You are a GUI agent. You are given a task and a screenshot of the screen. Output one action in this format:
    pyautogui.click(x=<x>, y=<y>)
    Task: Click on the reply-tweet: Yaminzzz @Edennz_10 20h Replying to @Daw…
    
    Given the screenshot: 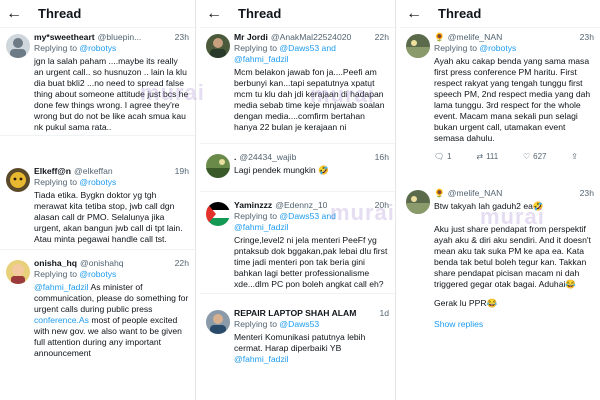 What is the action you would take?
    pyautogui.click(x=297, y=245)
    